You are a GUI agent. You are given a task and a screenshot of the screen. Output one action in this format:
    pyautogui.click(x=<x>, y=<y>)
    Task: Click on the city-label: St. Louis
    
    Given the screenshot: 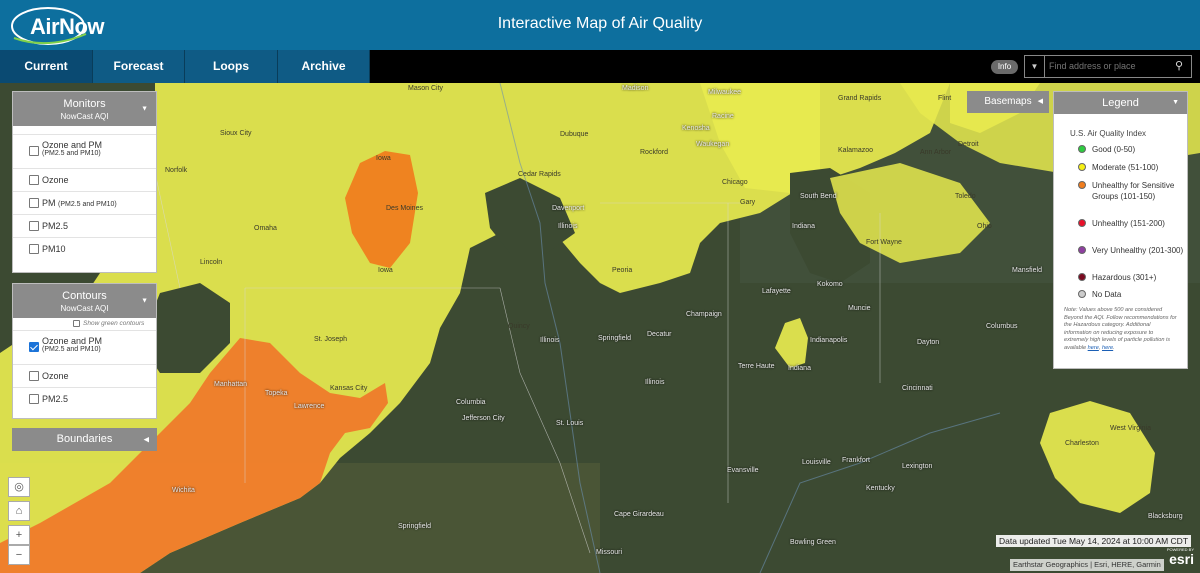 What is the action you would take?
    pyautogui.click(x=570, y=423)
    